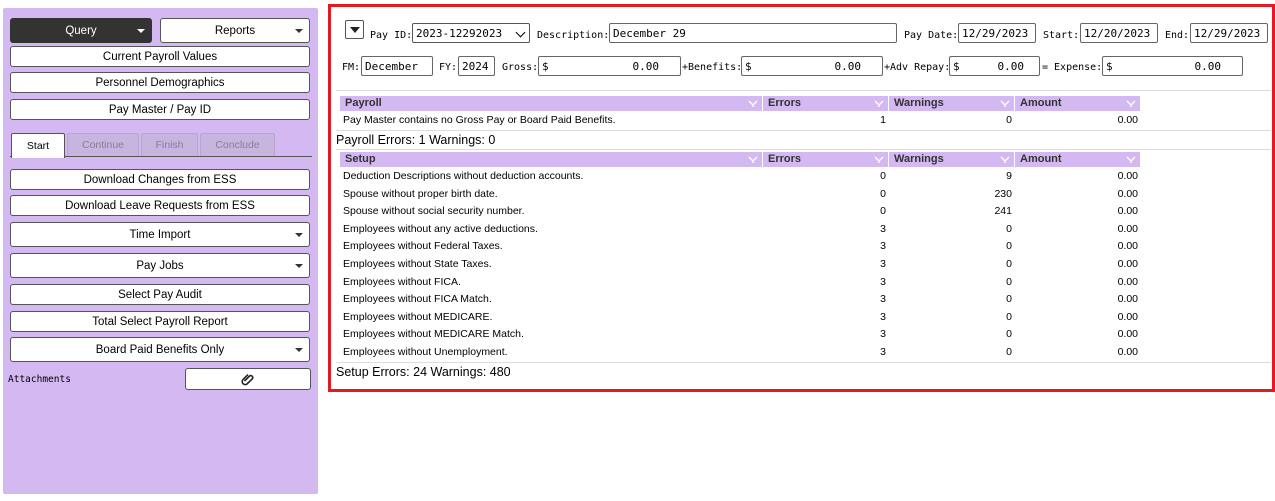 The image size is (1275, 501). Describe the element at coordinates (160, 265) in the screenshot. I see `pay-jobs-dropdown-button: Pay Jobs` at that location.